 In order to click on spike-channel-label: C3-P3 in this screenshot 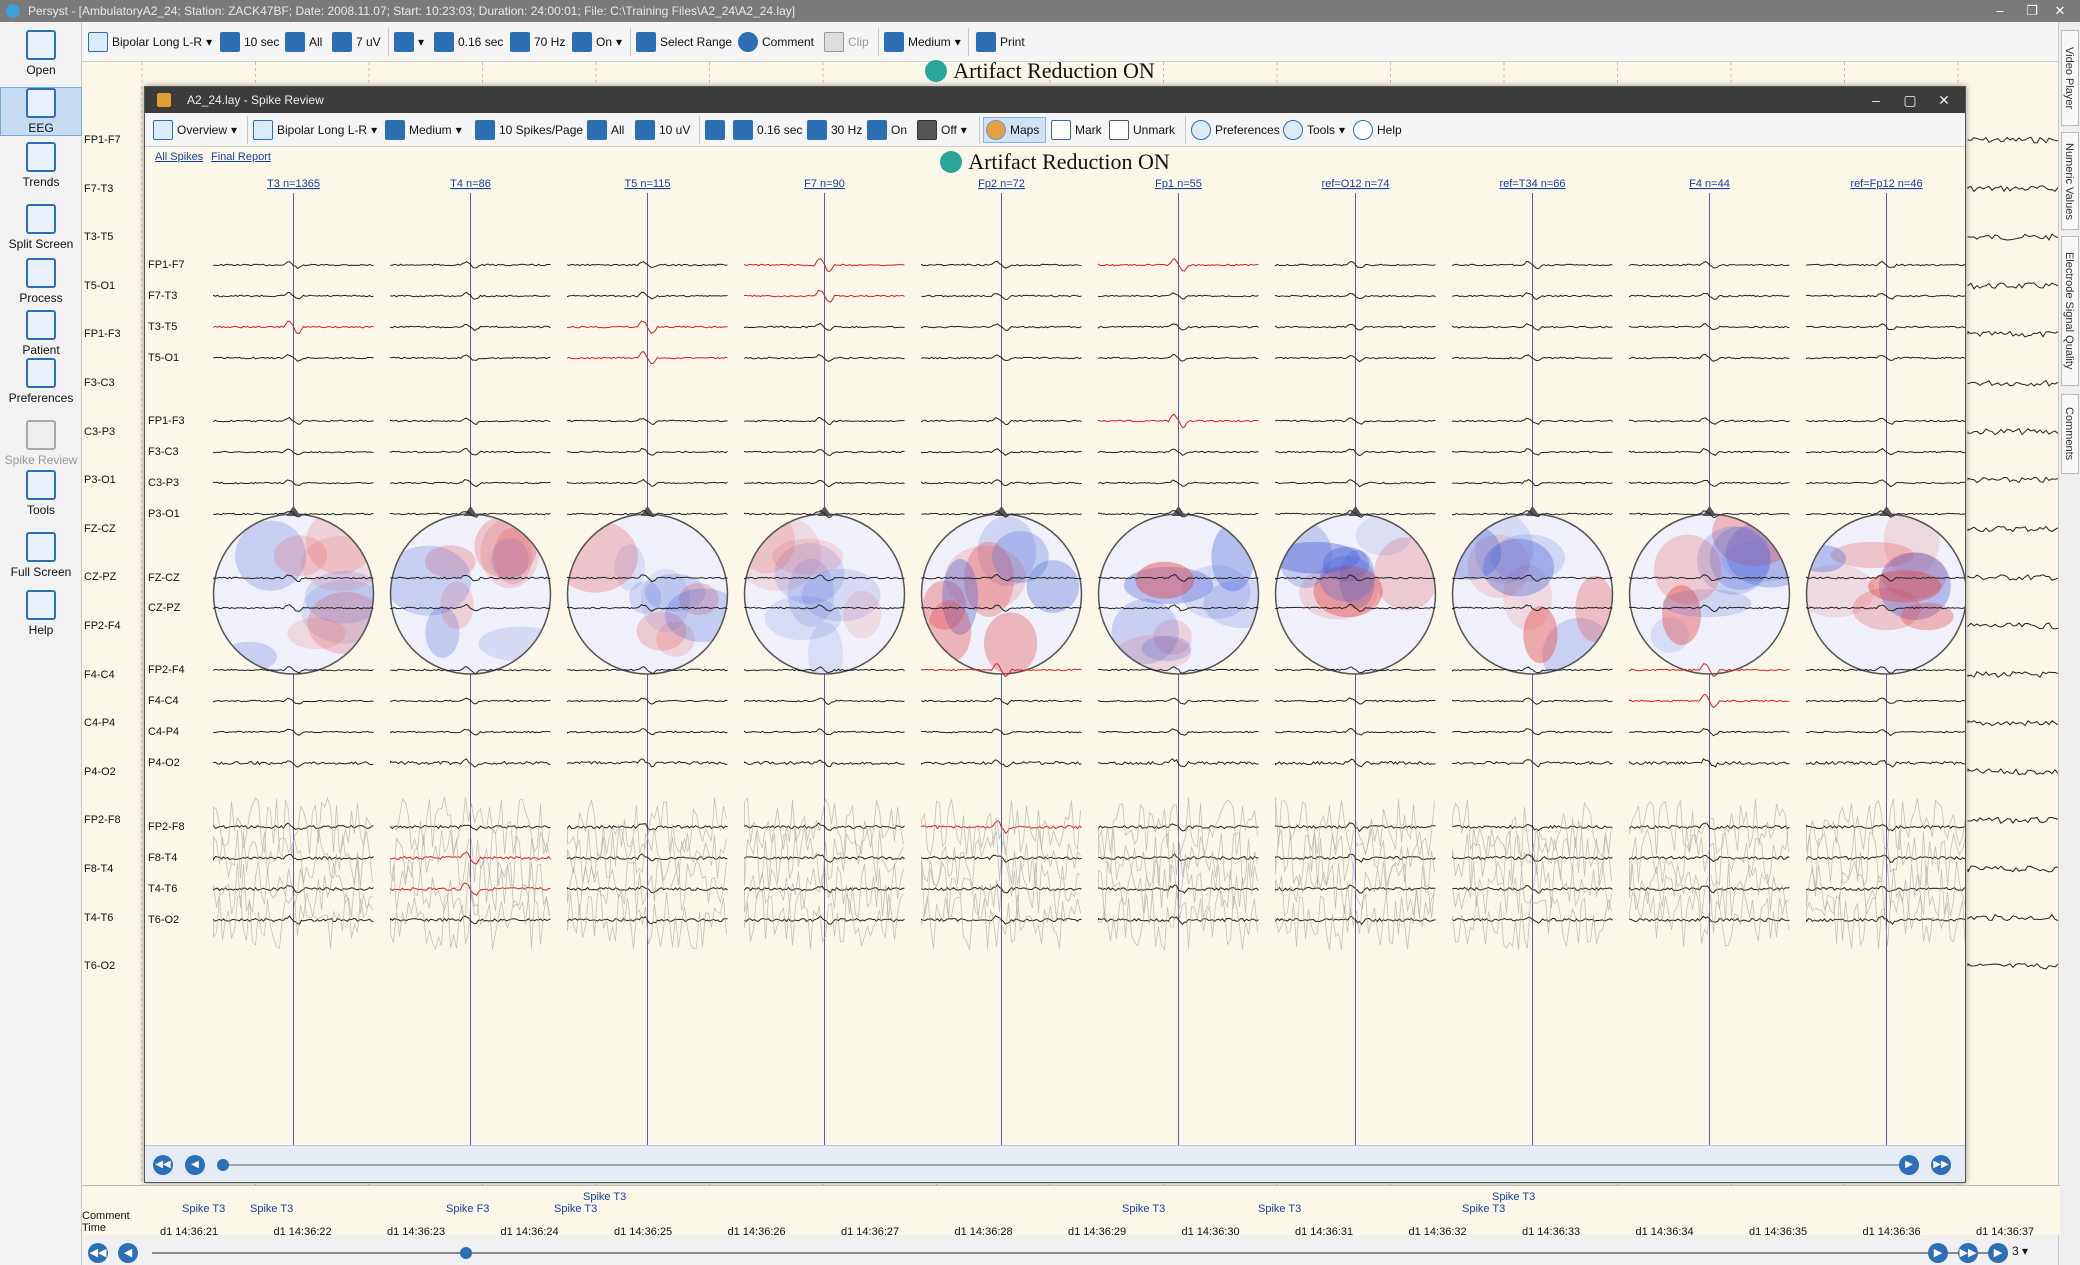, I will do `click(164, 483)`.